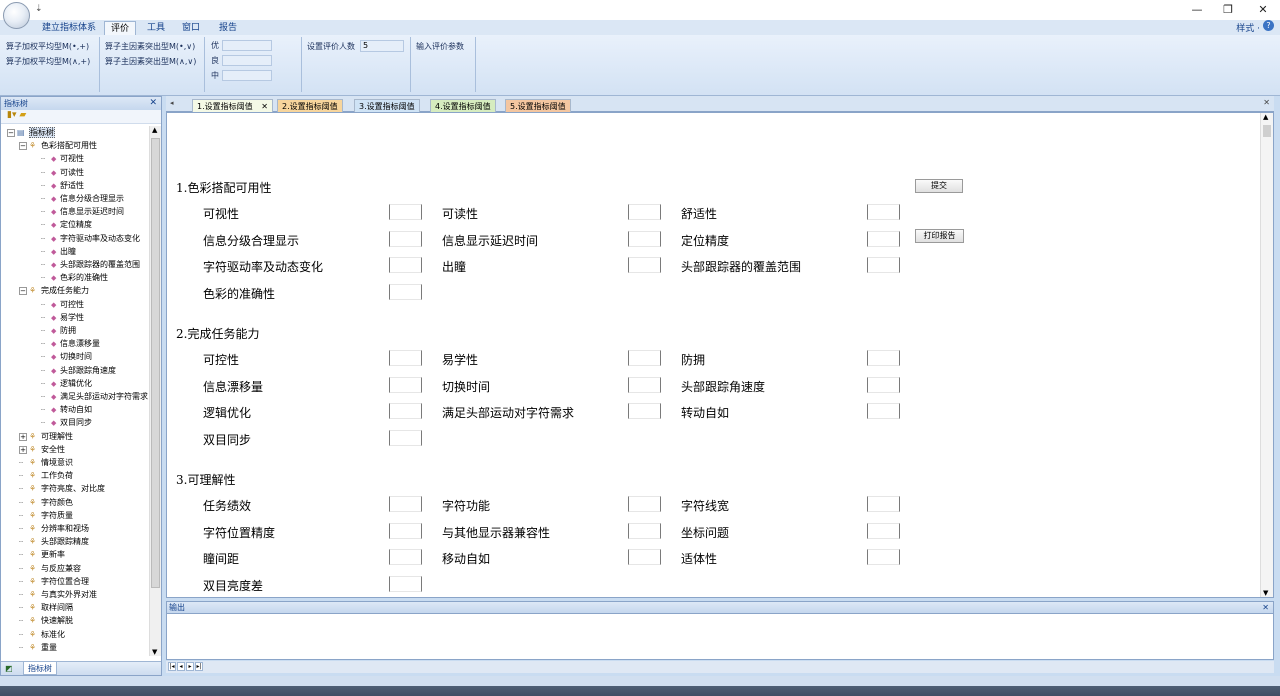 The image size is (1280, 696). What do you see at coordinates (939, 236) in the screenshot?
I see `print-report-button: 打印报告` at bounding box center [939, 236].